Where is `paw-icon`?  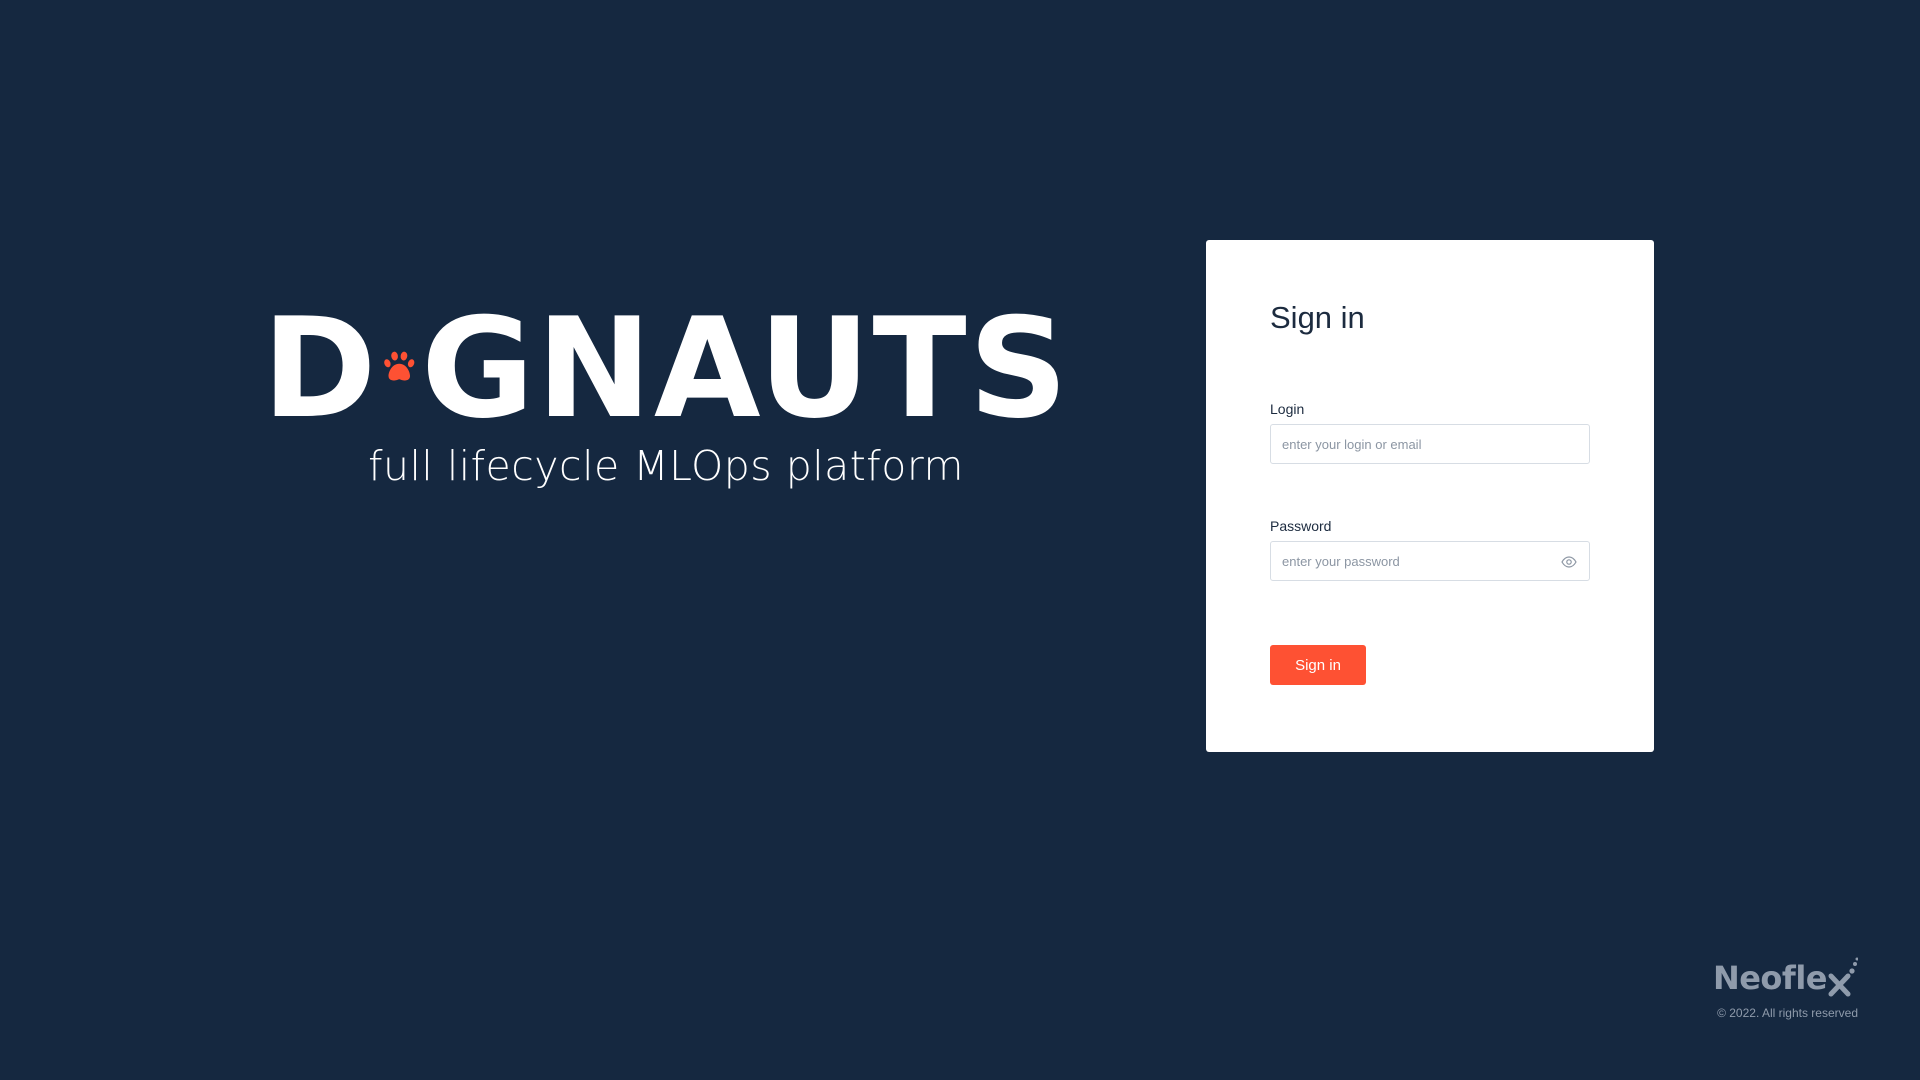 paw-icon is located at coordinates (398, 366).